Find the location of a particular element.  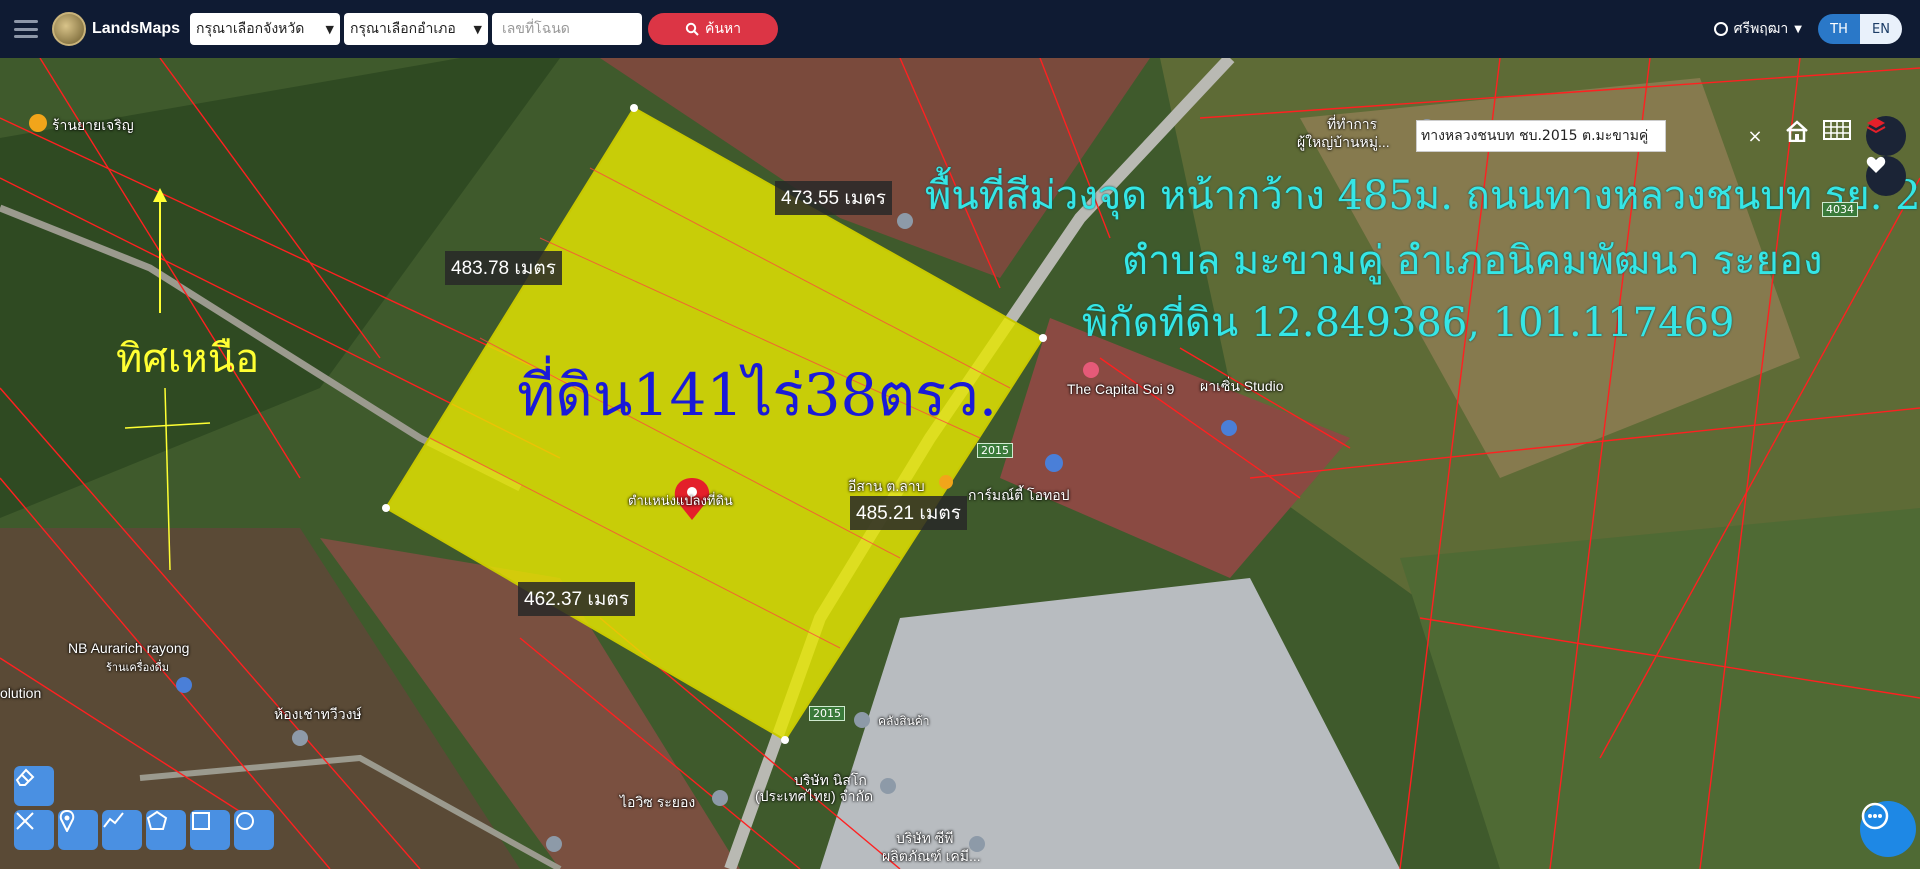

search-button: ค้นหา is located at coordinates (713, 29).